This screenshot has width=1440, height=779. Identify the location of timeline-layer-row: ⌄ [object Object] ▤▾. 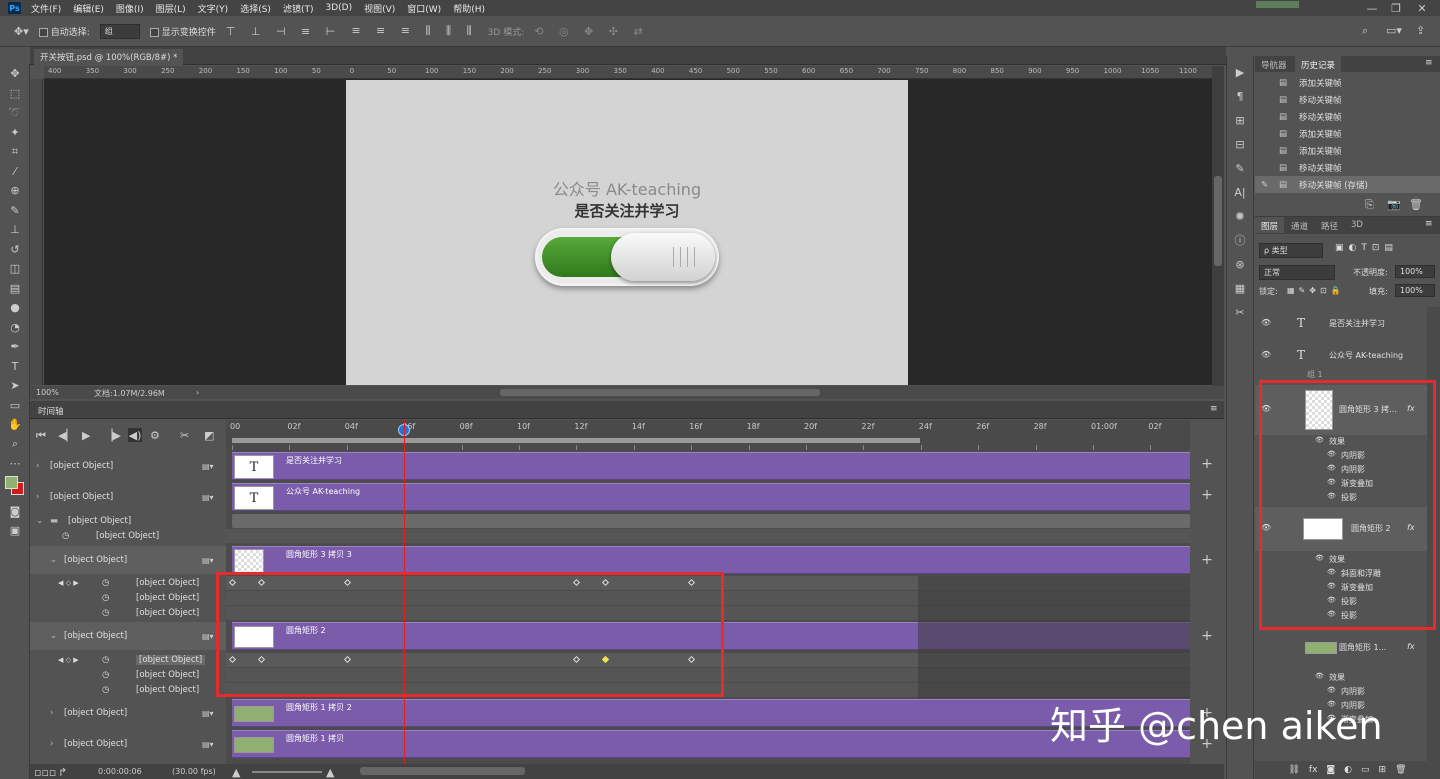
(128, 636).